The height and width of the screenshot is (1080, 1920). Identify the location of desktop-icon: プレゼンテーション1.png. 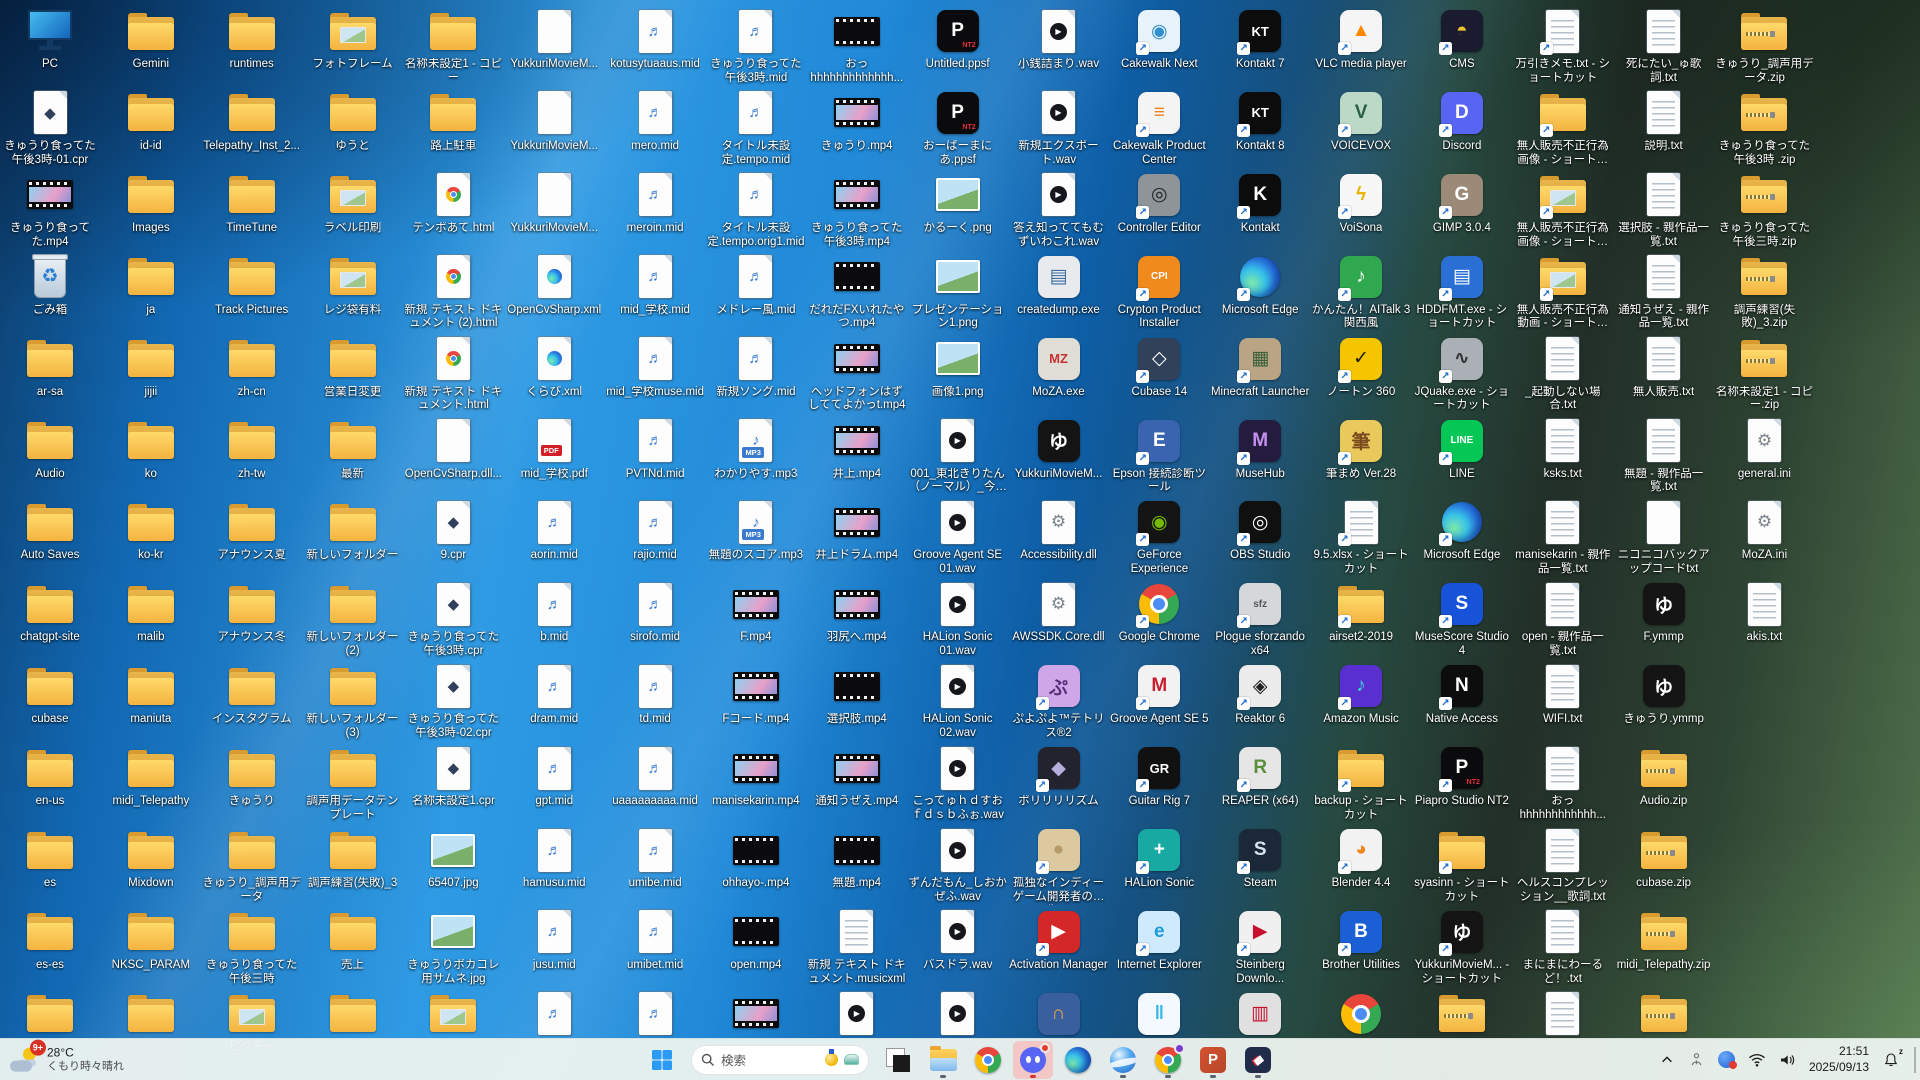
(958, 292).